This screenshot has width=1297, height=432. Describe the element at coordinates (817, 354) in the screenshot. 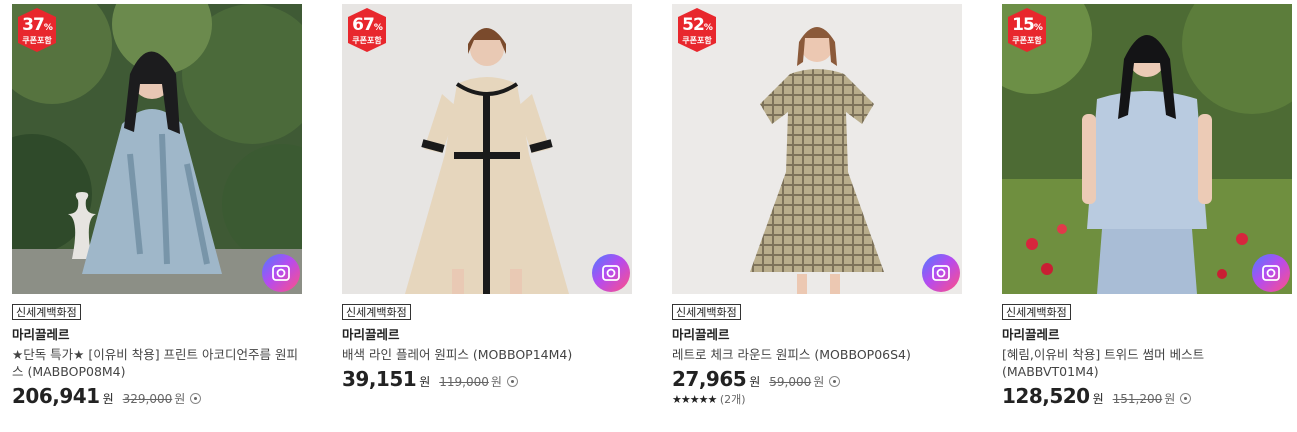

I see `product-name: 레트로 체크 라운드 원피스 (MOBBOP06S4)` at that location.